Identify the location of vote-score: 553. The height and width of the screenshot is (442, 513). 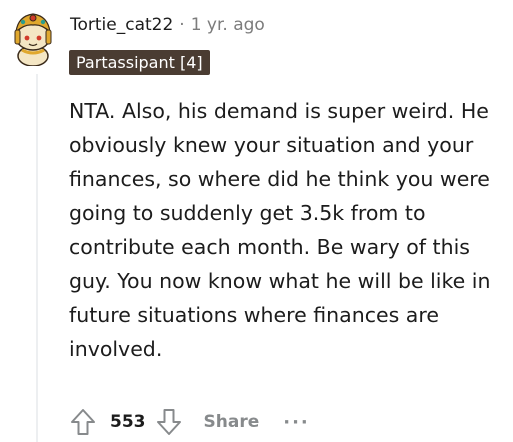
(128, 422).